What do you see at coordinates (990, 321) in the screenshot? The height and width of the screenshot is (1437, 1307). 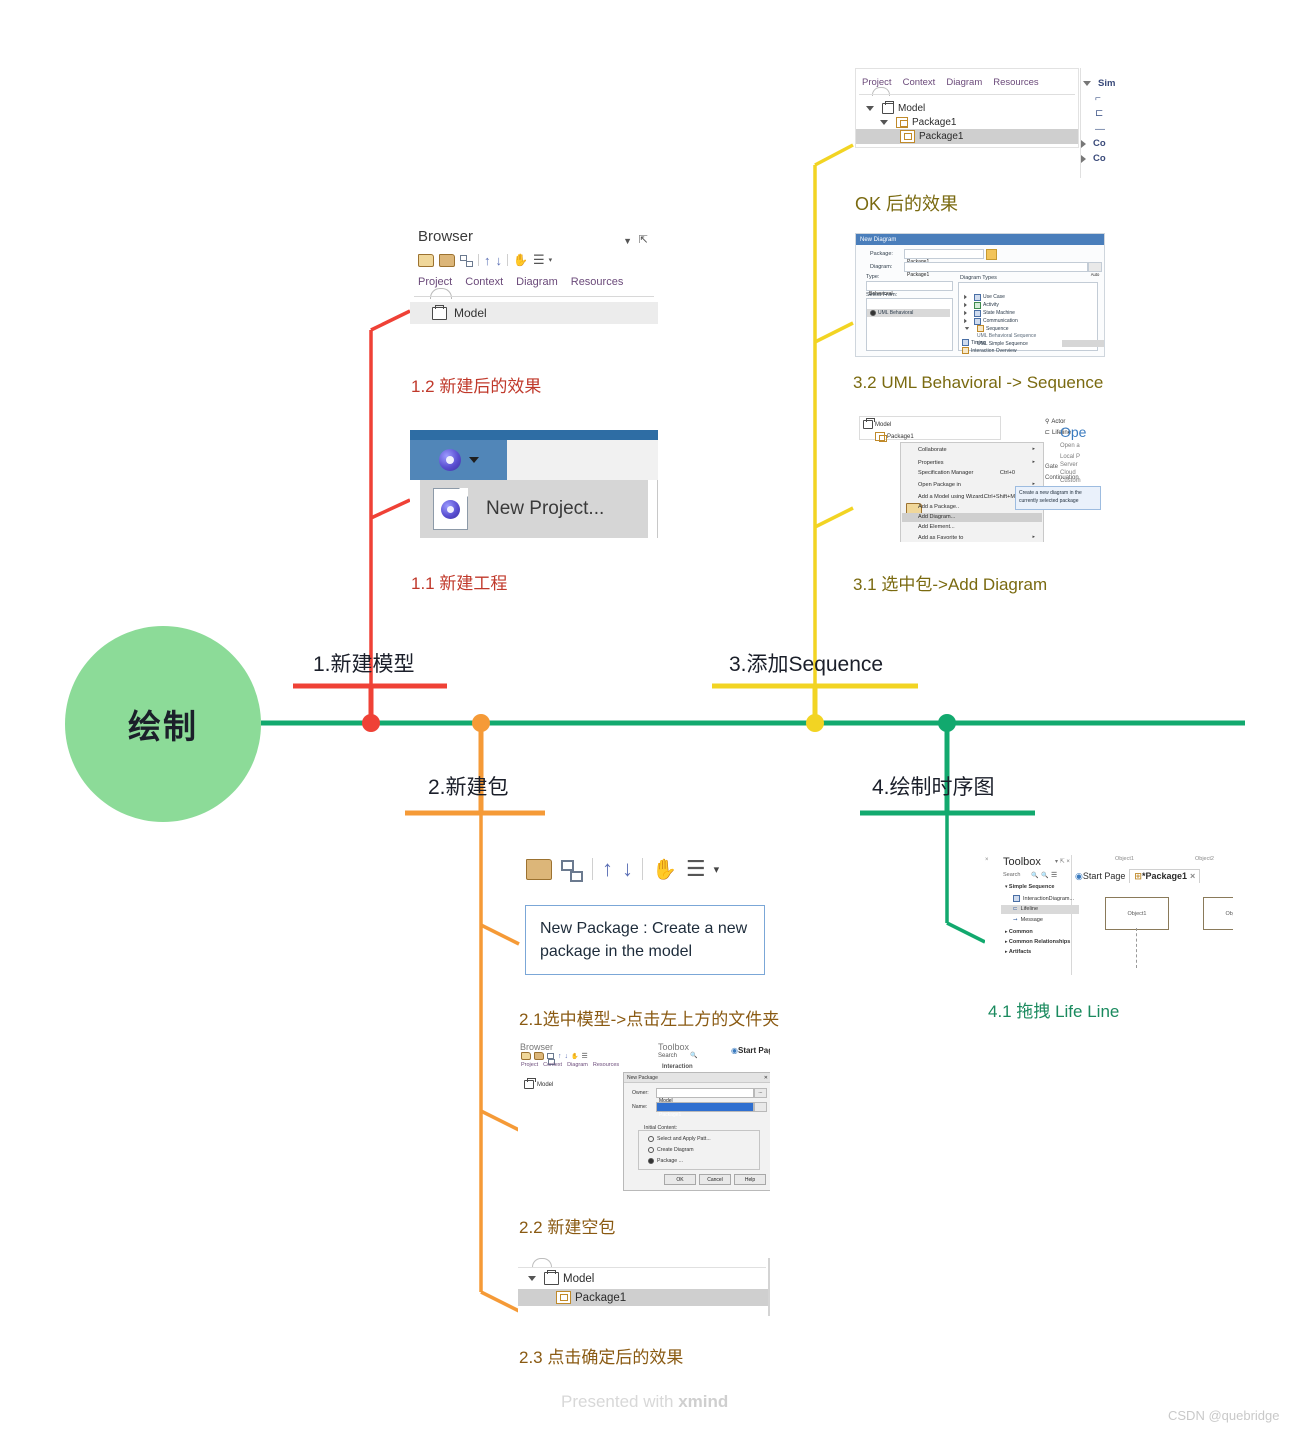 I see `type-node-3: Communication` at bounding box center [990, 321].